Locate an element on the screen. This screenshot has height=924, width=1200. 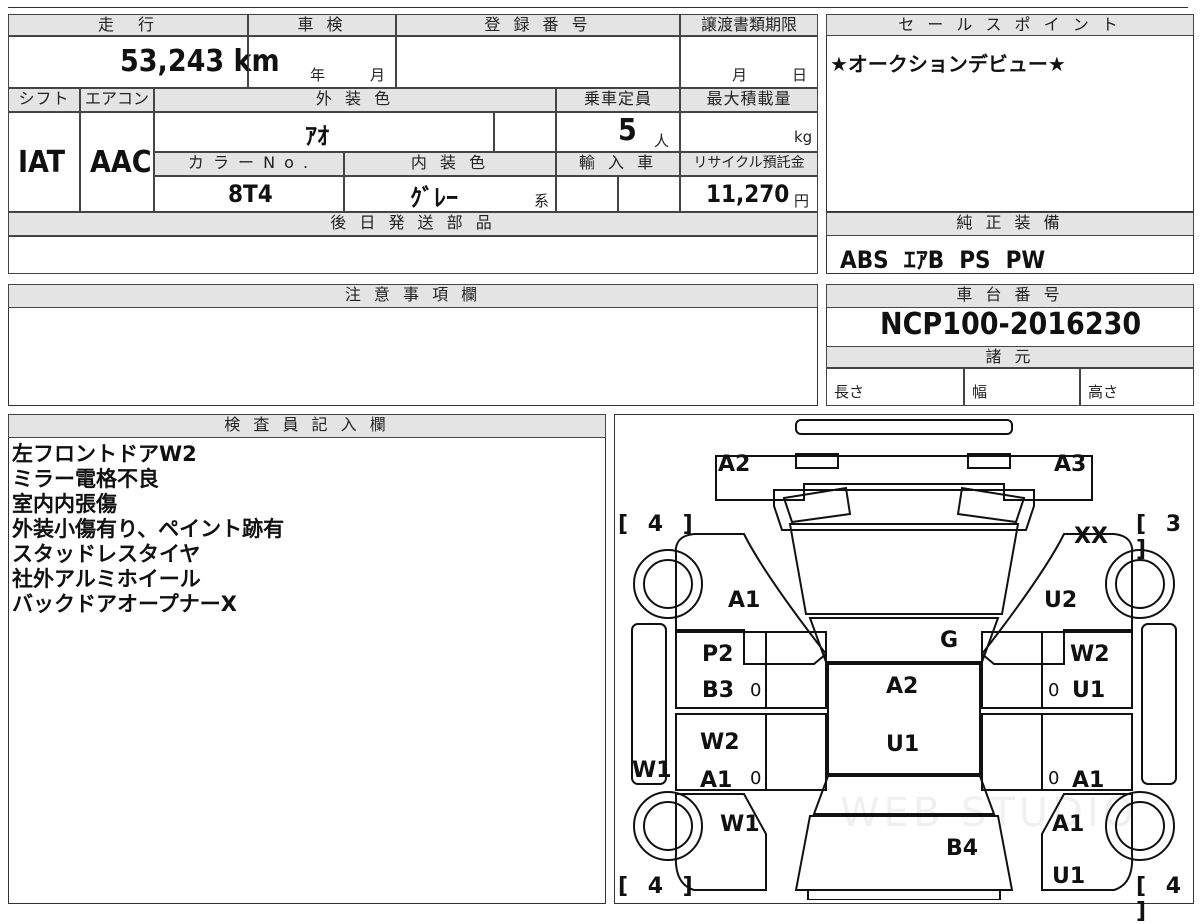
standard-equipment-text: ABS ｴｱB PS PW is located at coordinates (943, 260).